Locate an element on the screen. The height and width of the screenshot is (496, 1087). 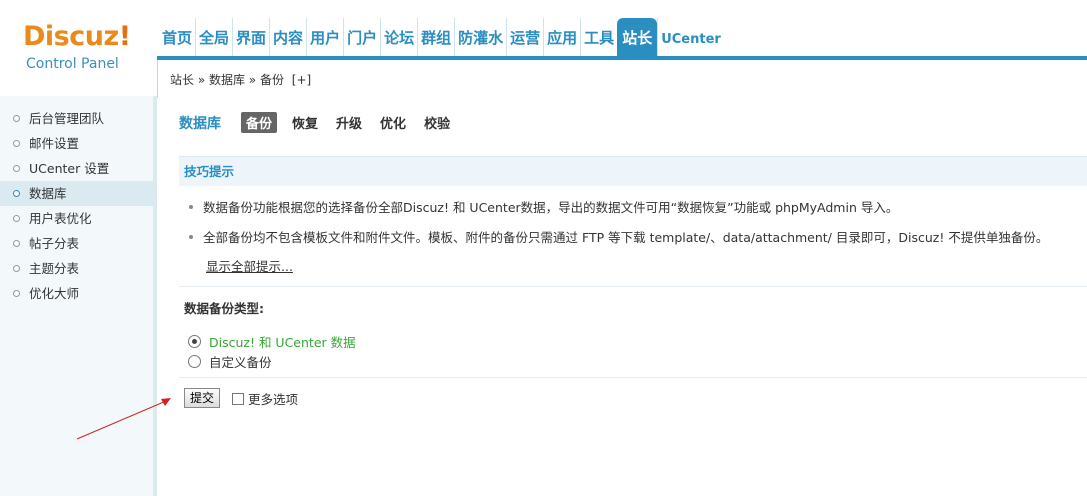
tab-backup: 备份 is located at coordinates (259, 122).